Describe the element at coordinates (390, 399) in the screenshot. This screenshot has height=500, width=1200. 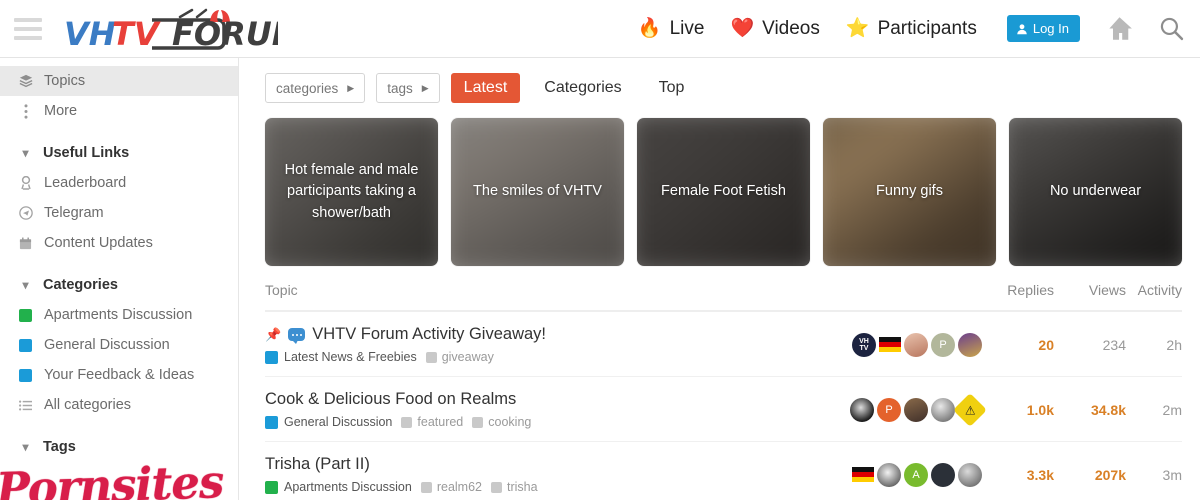
I see `topic-title: Cook & Delicious Food on Realms` at that location.